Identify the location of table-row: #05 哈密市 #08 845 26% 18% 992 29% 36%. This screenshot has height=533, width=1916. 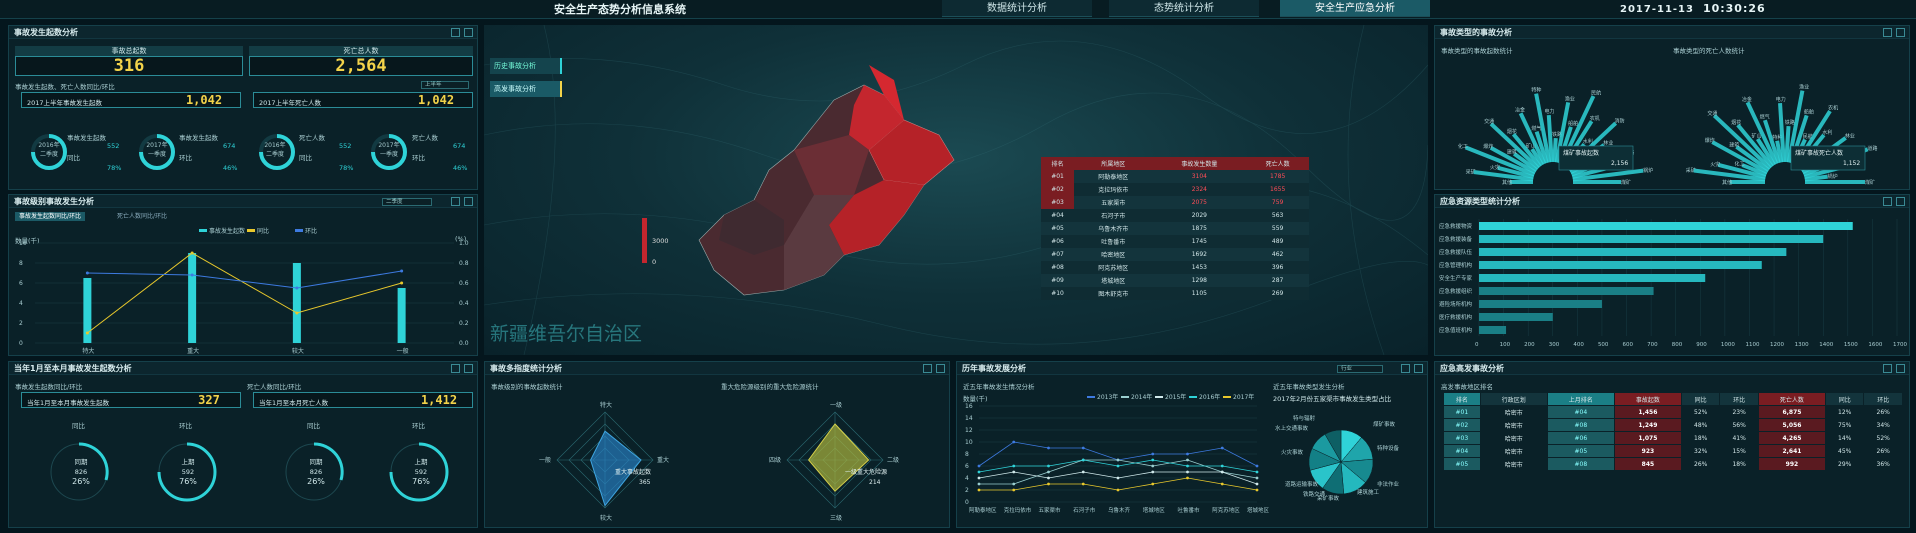
(1673, 464).